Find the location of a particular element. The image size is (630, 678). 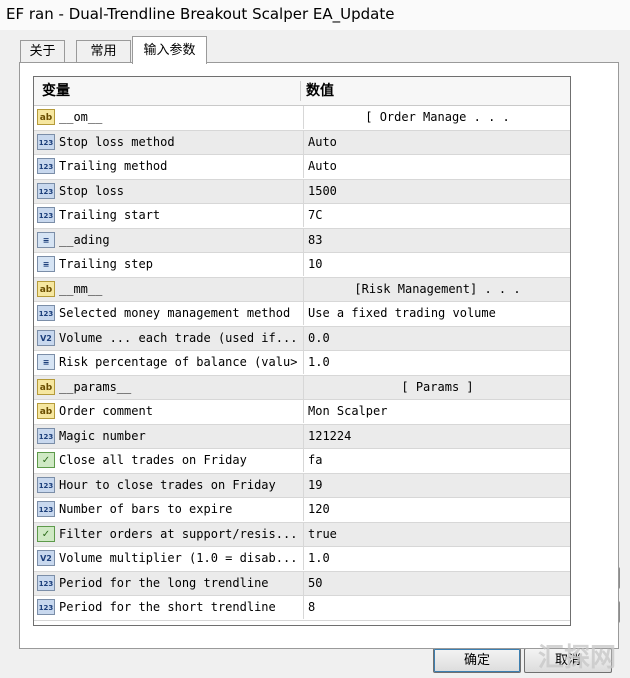

parameter-value: 120 is located at coordinates (435, 509).